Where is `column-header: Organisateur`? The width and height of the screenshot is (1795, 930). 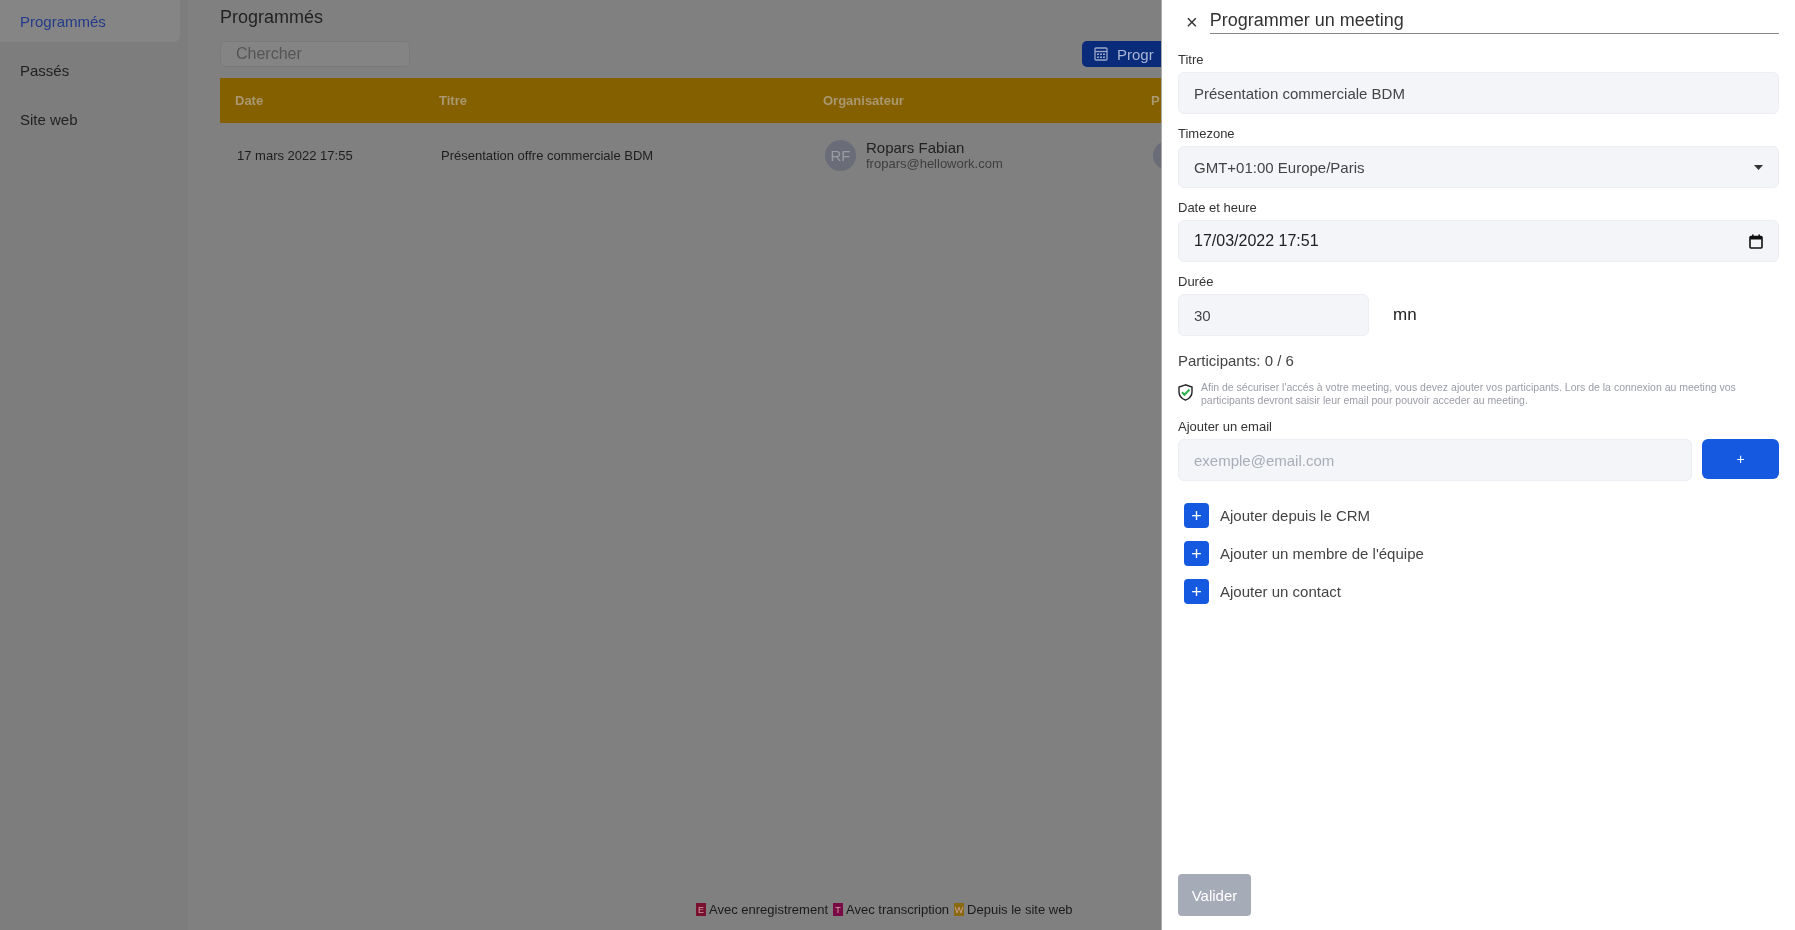 column-header: Organisateur is located at coordinates (863, 100).